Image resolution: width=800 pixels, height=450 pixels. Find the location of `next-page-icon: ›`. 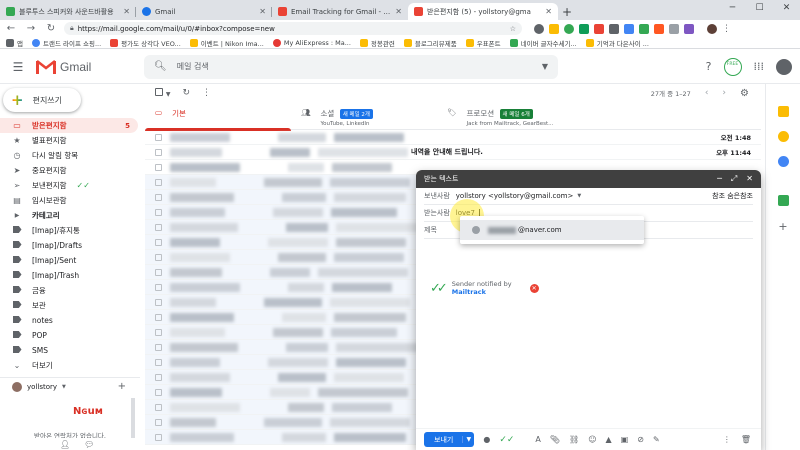

next-page-icon: › is located at coordinates (724, 93).